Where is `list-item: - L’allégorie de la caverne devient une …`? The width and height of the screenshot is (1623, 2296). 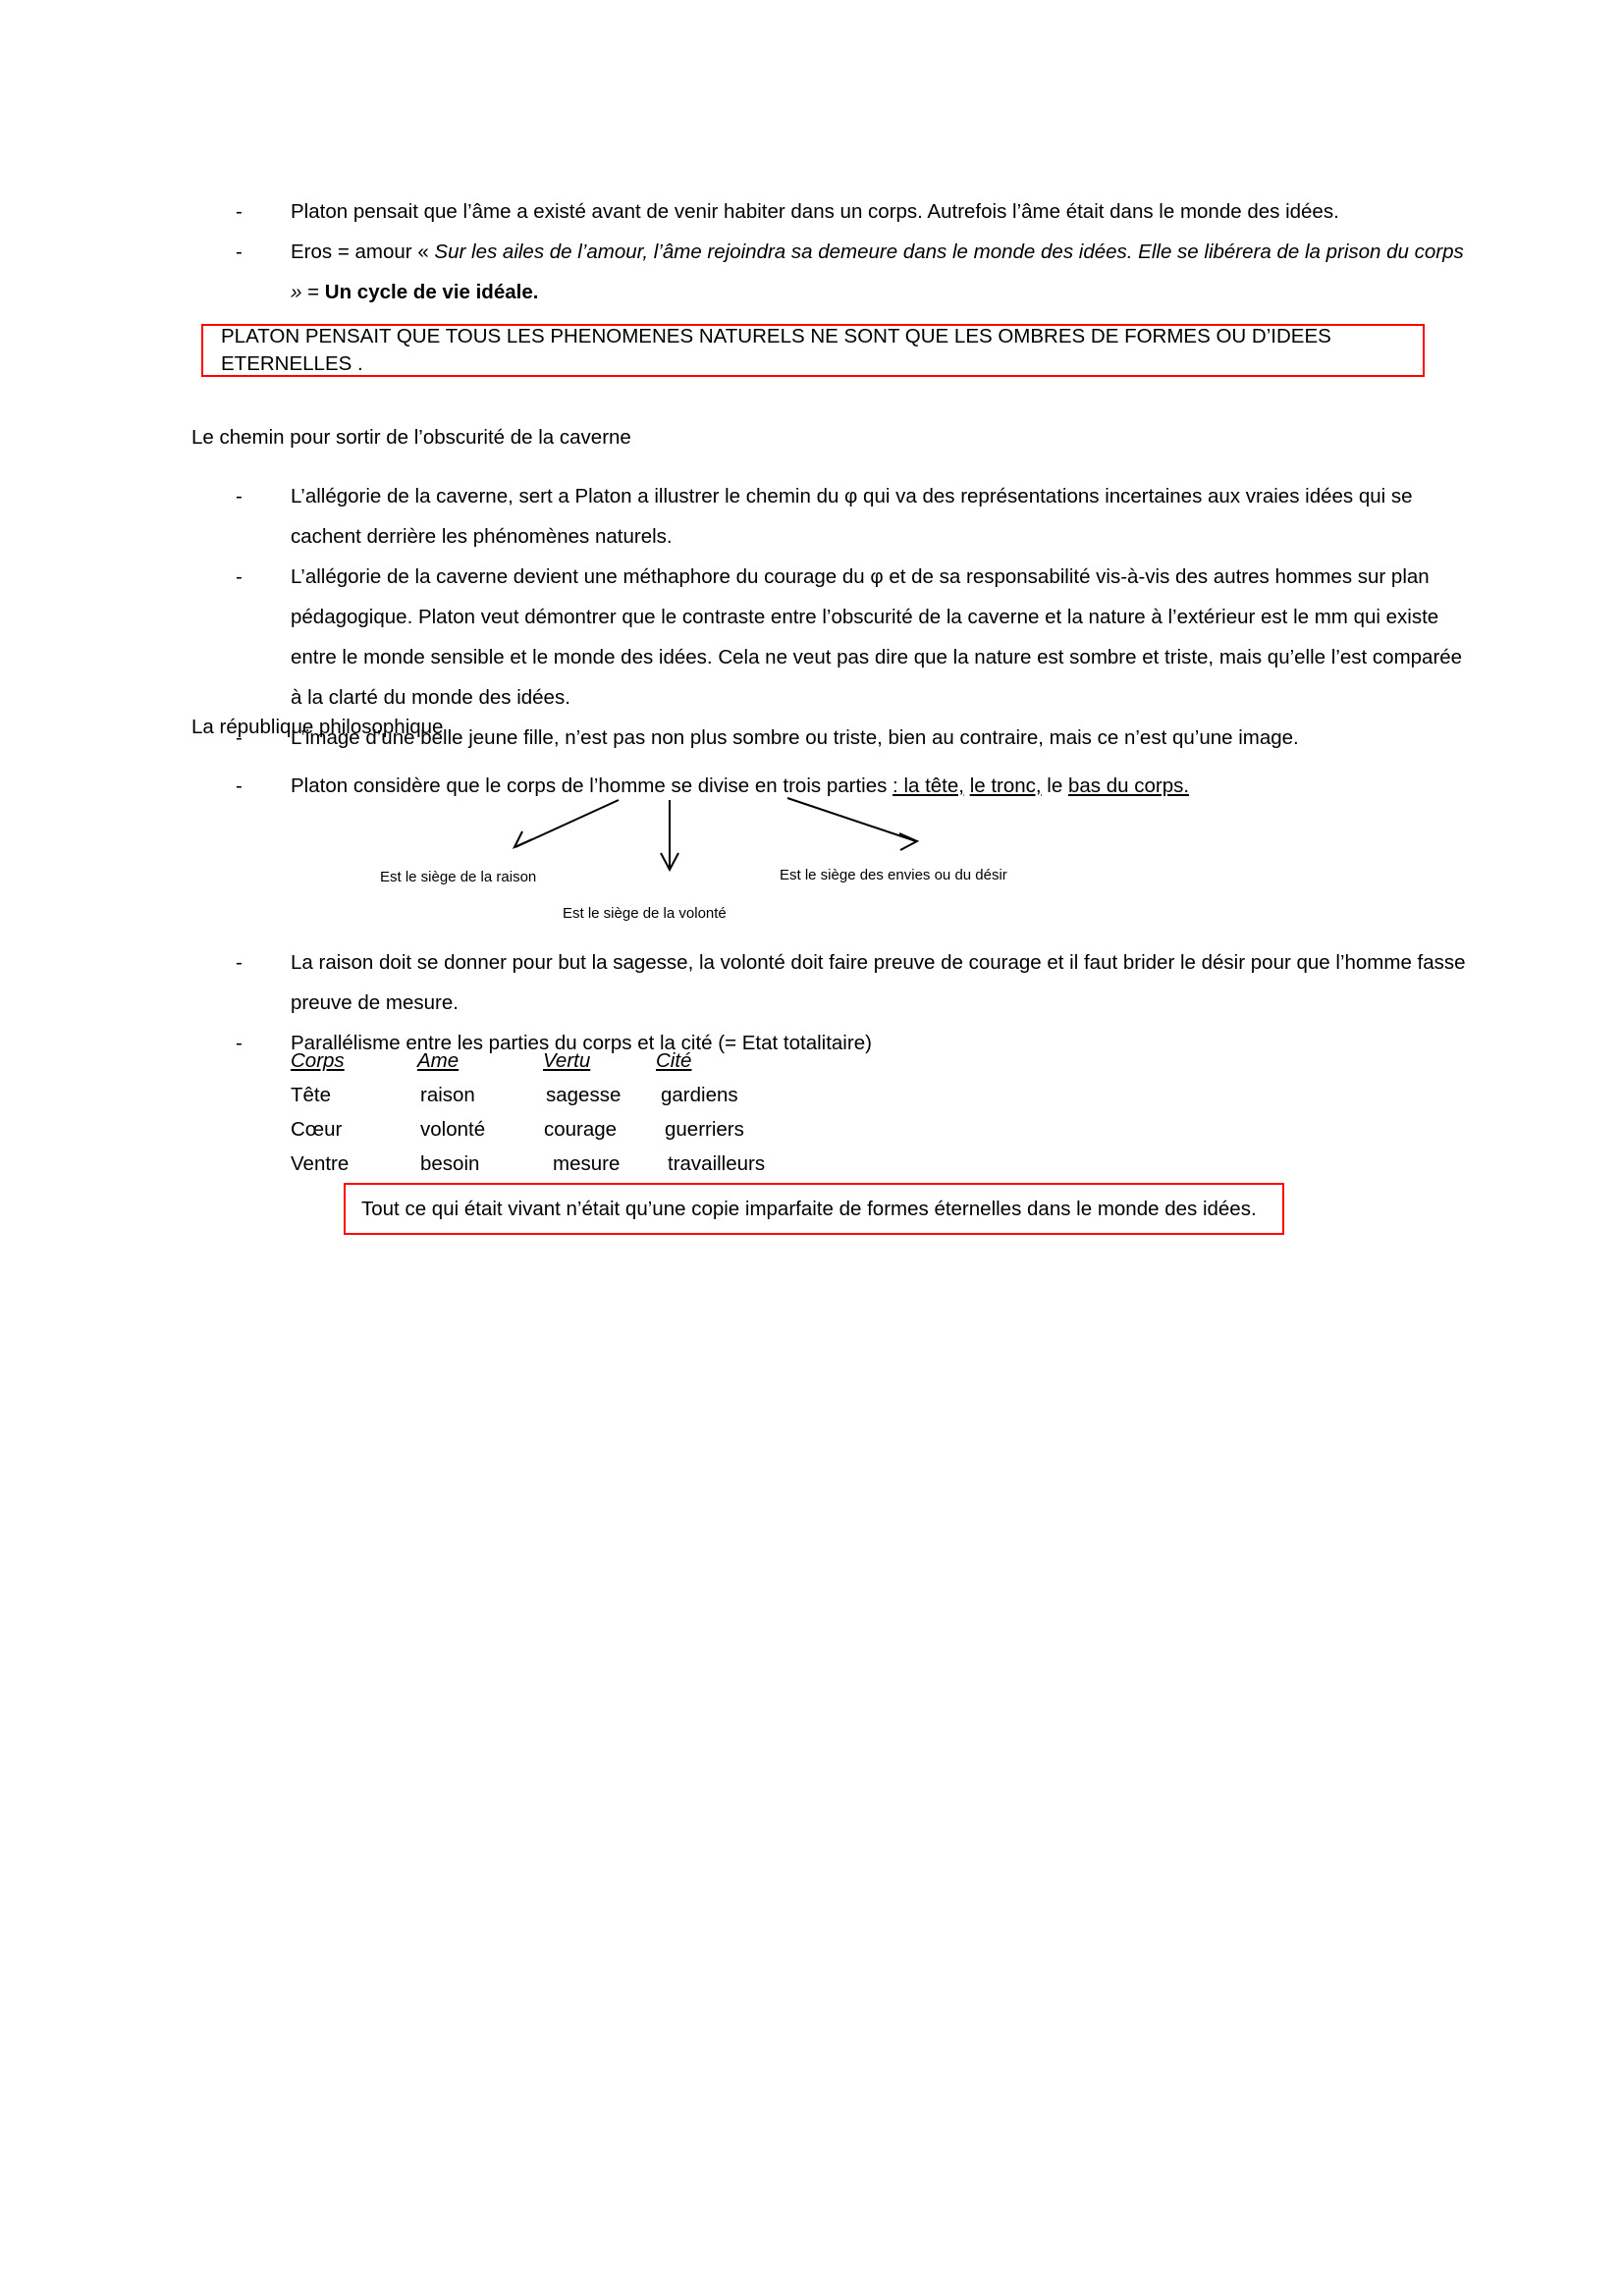
list-item: - L’allégorie de la caverne devient une … is located at coordinates (853, 637).